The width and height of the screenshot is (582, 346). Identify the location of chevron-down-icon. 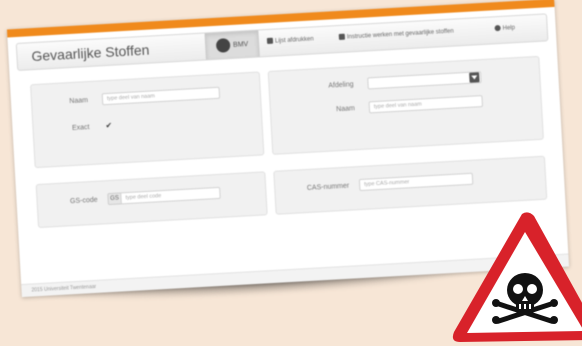
(474, 77).